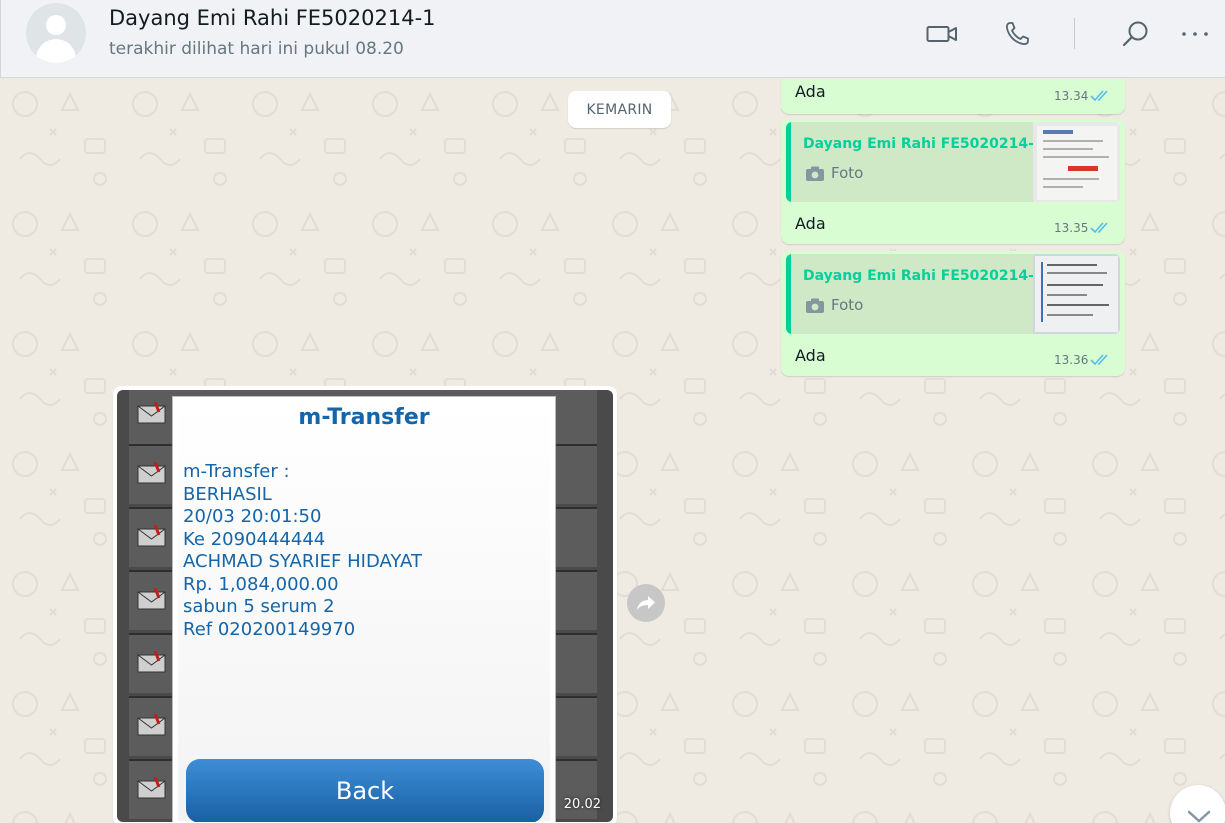 The height and width of the screenshot is (823, 1225). I want to click on forward-button, so click(646, 603).